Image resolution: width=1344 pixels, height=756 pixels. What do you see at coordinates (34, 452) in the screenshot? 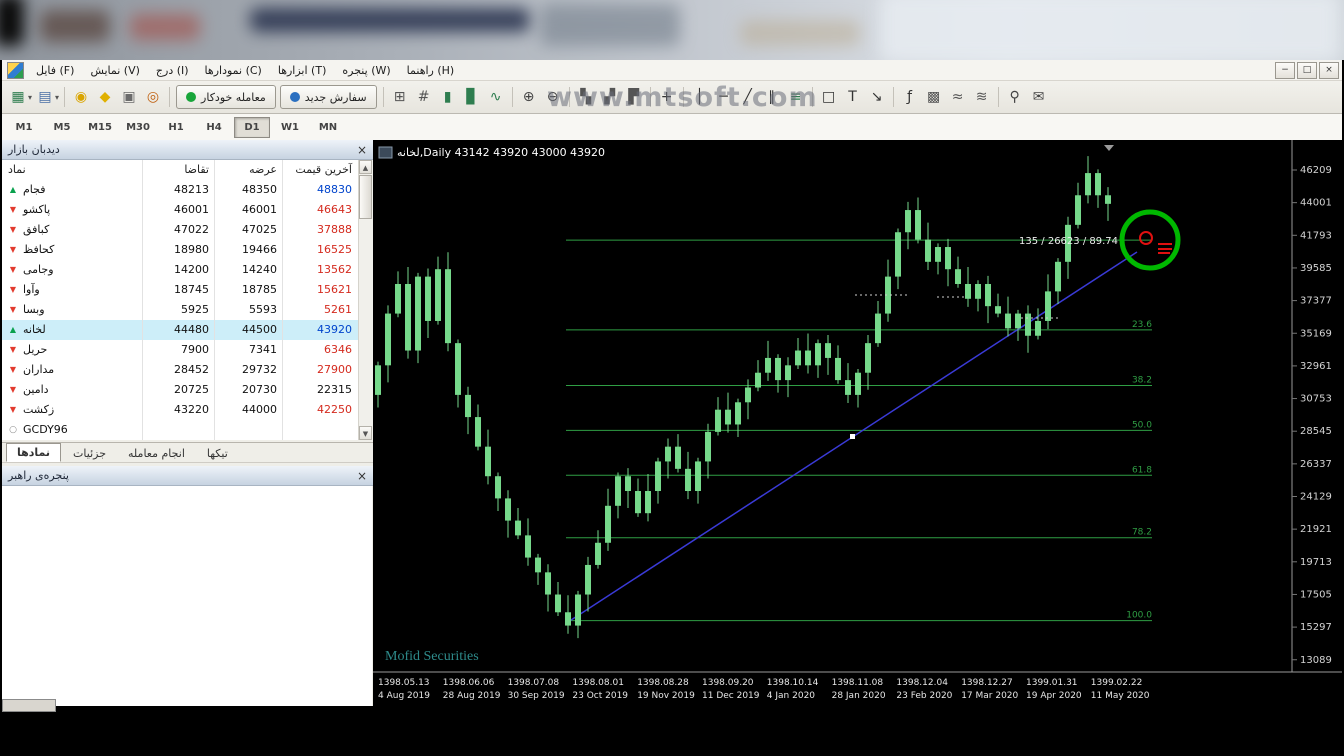
I see `market-watch-tab-0: نمادها` at bounding box center [34, 452].